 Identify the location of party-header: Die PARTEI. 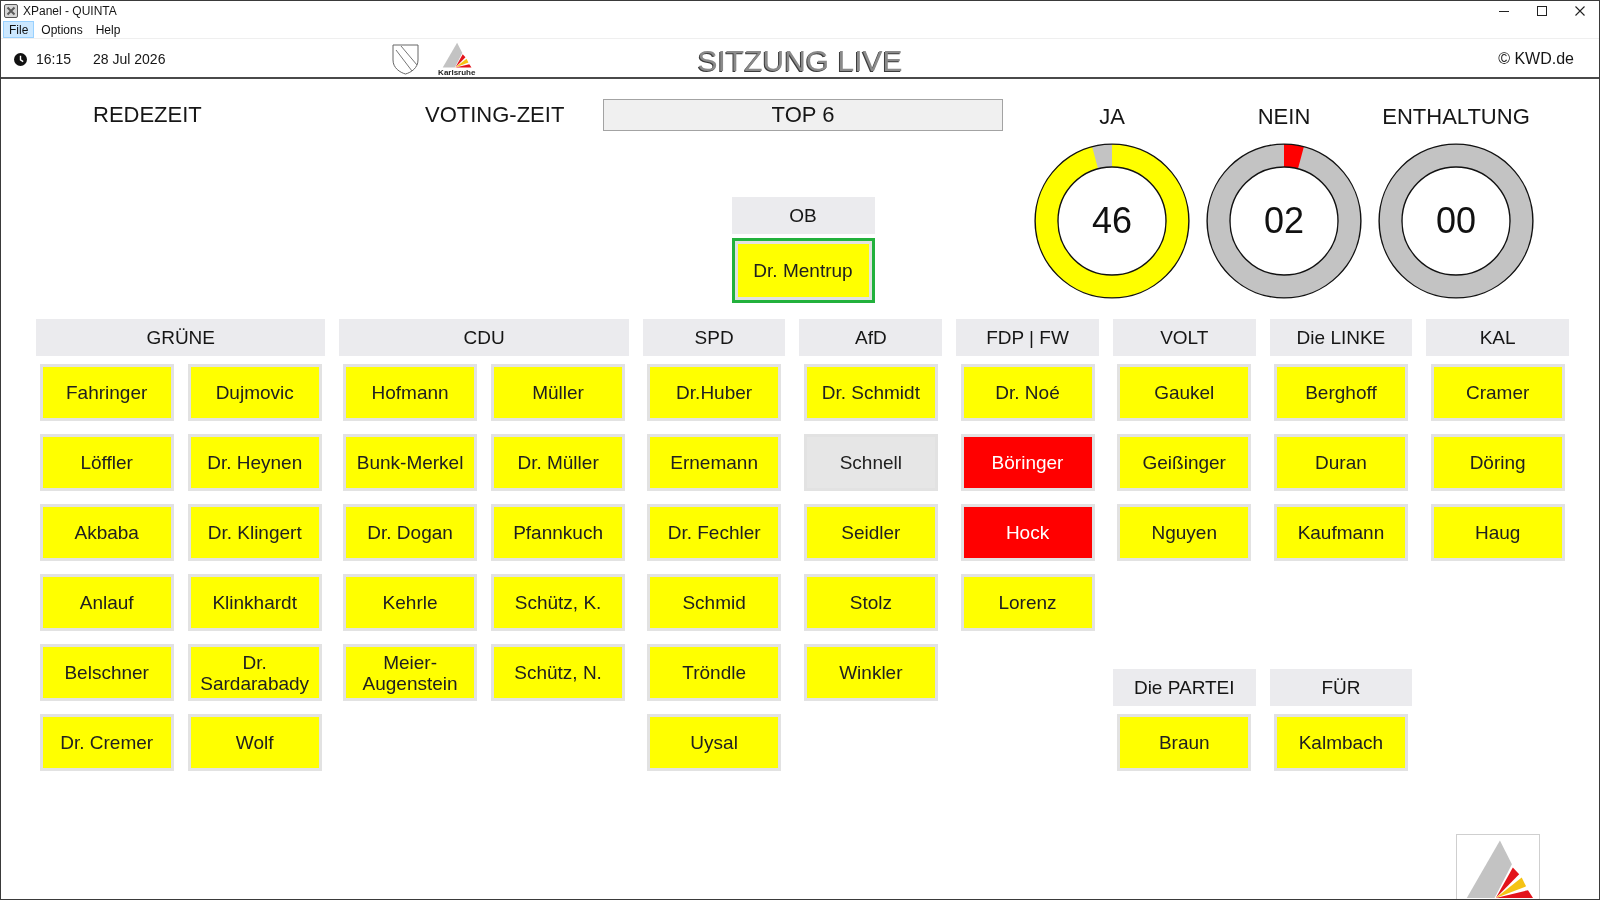
(1184, 687).